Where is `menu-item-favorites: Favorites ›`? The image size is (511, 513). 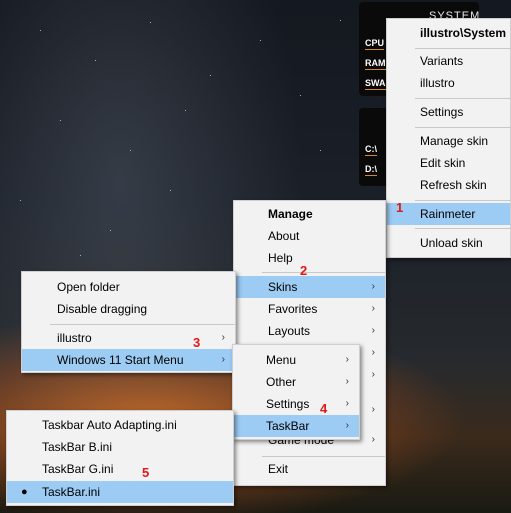
menu-item-favorites: Favorites › is located at coordinates (309, 309).